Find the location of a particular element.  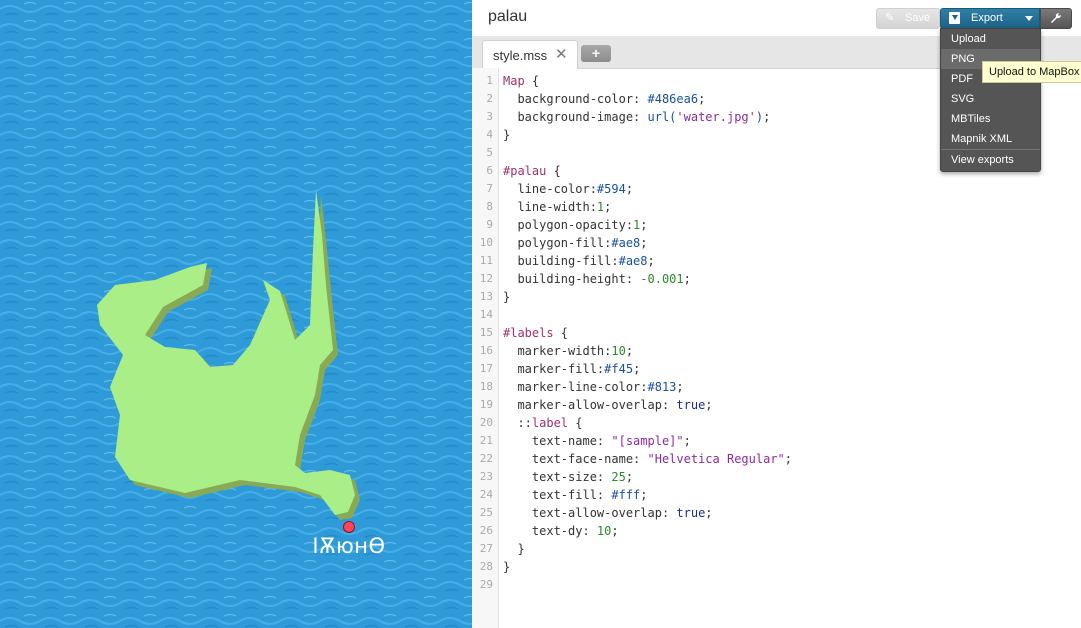

line-number: 22 is located at coordinates (486, 458).